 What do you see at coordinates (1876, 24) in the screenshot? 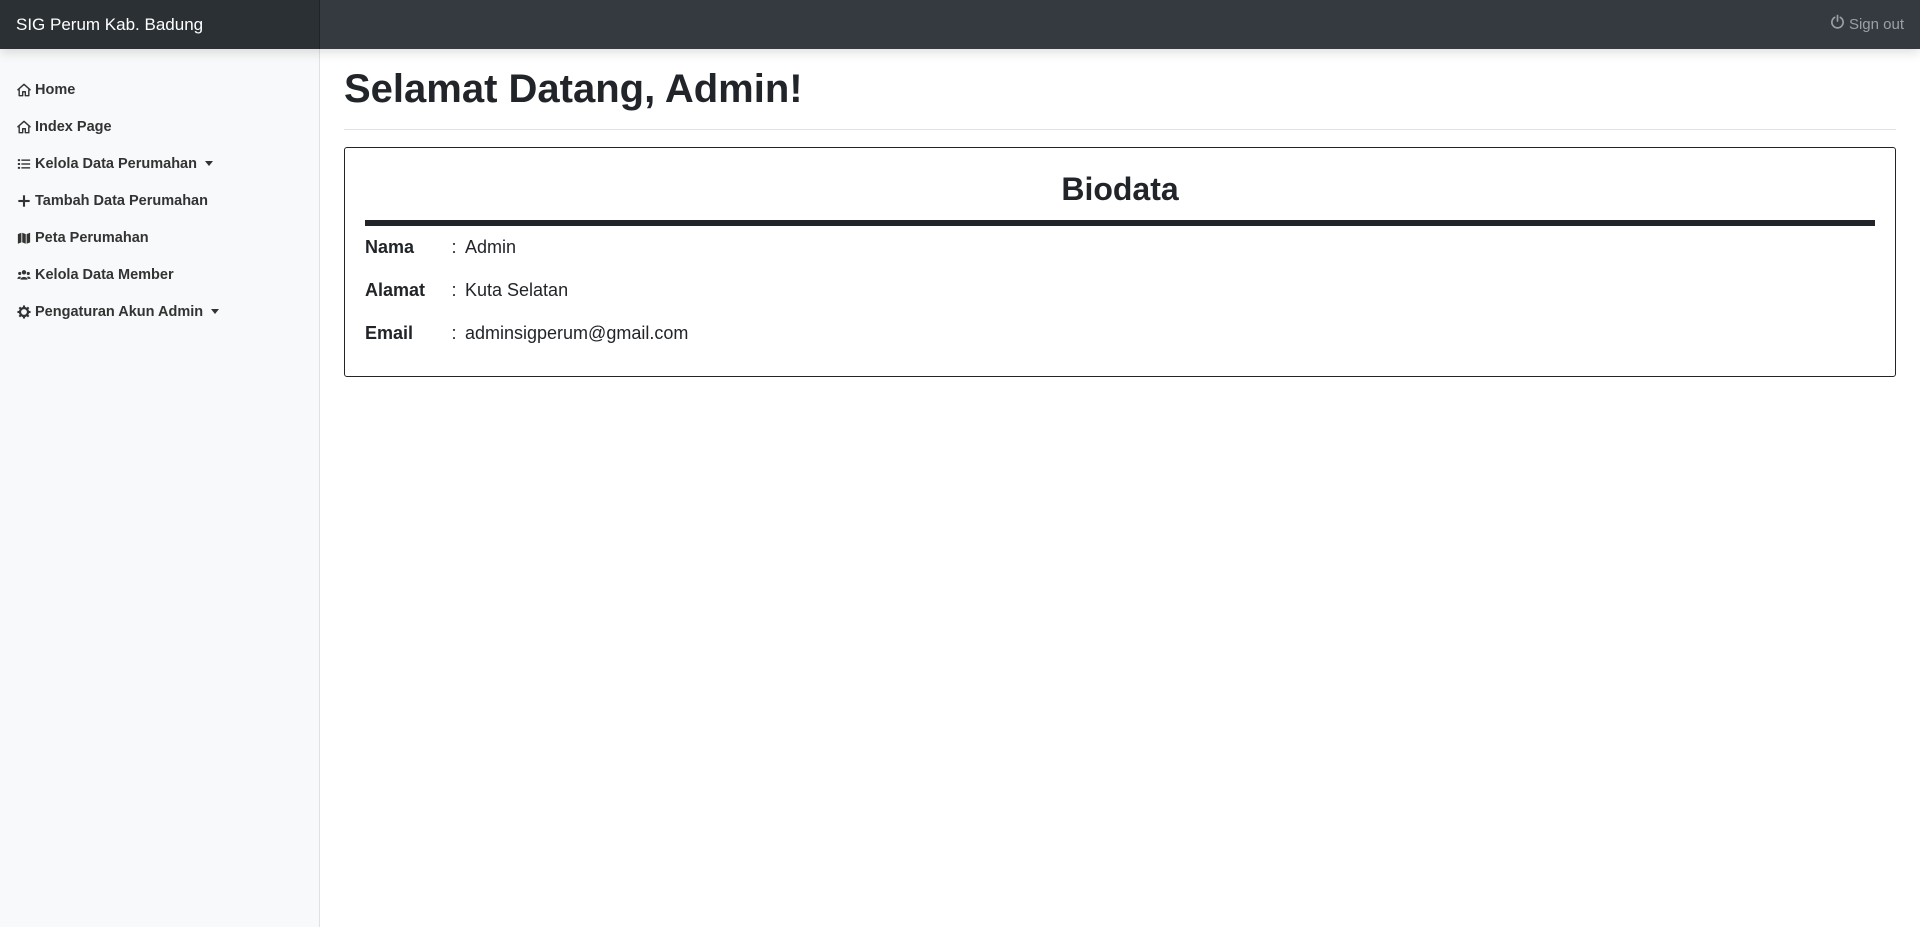
I see `sign-out-label: Sign out` at bounding box center [1876, 24].